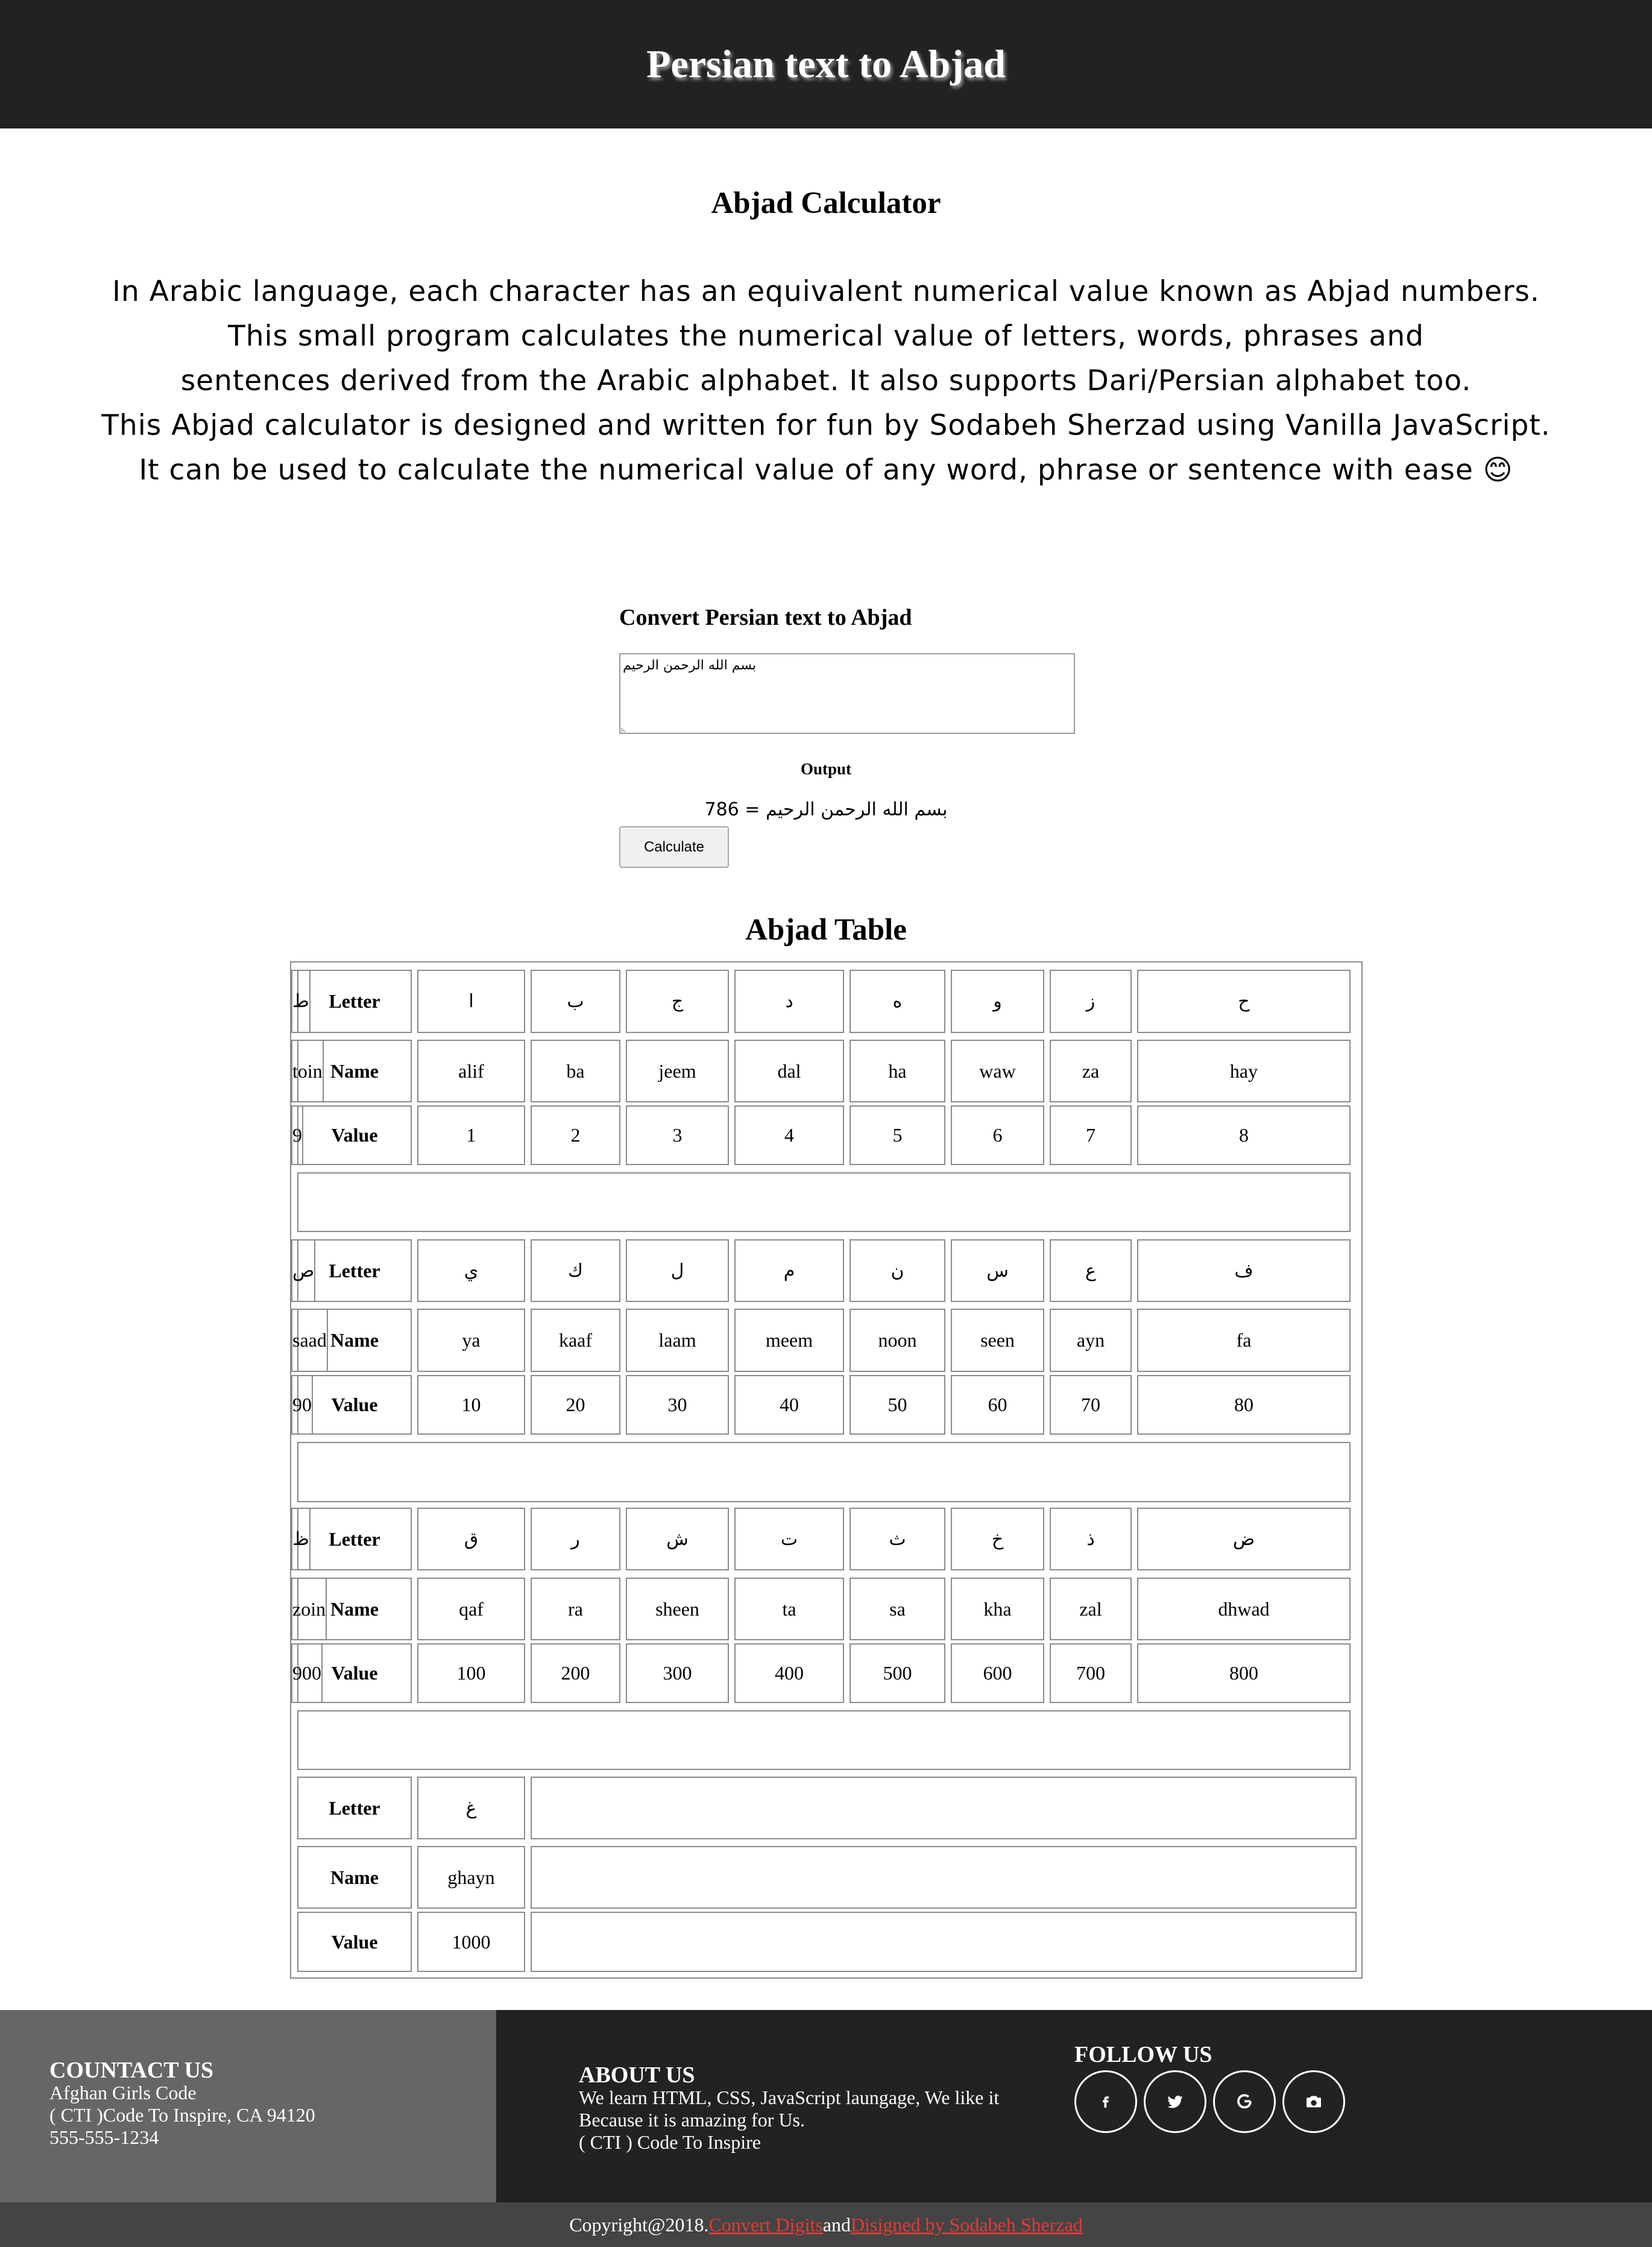 The height and width of the screenshot is (2247, 1652). Describe the element at coordinates (677, 1539) in the screenshot. I see `abjad-letter-cell: ش` at that location.